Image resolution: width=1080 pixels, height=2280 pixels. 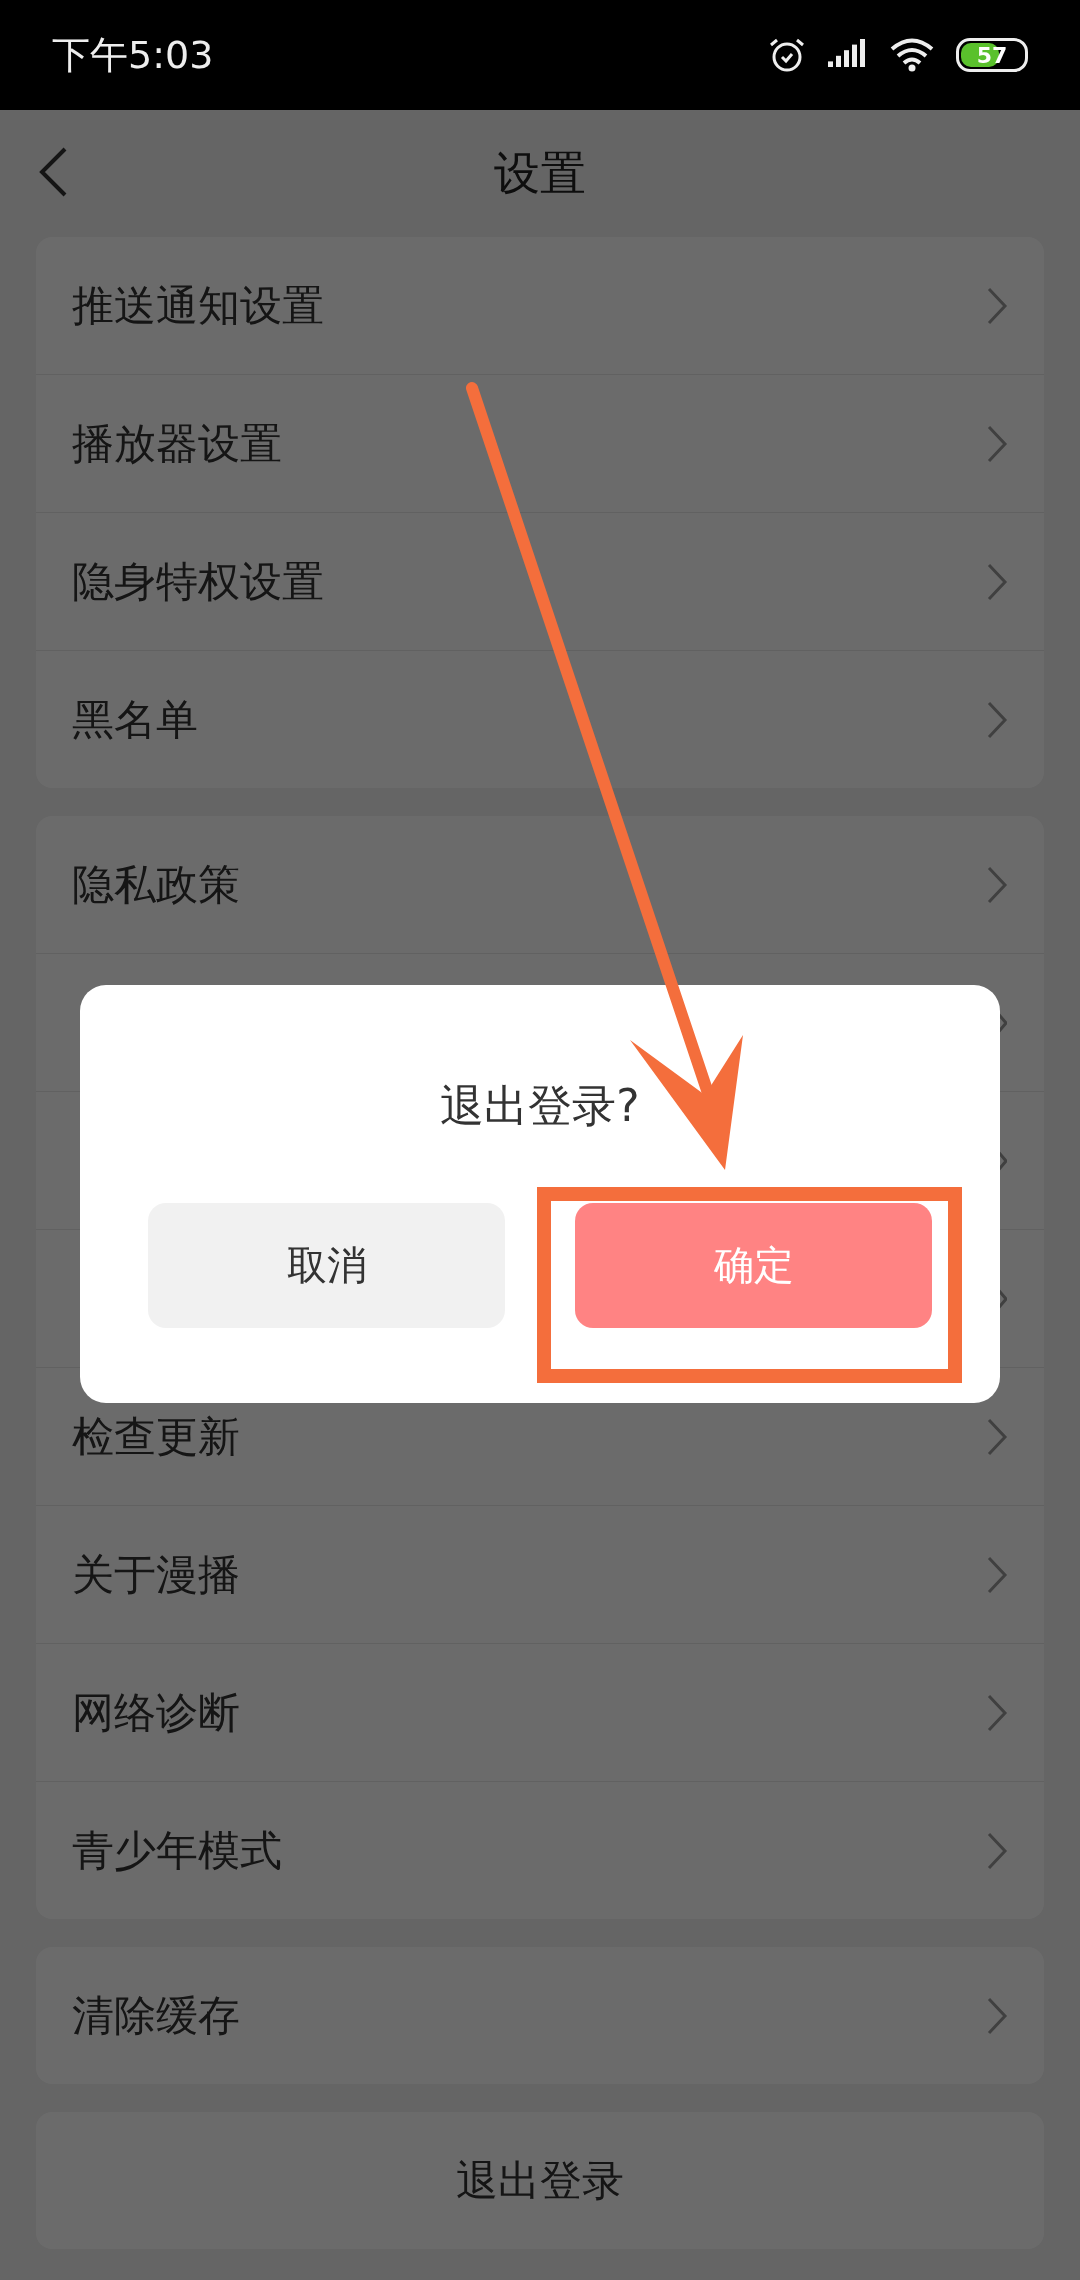 What do you see at coordinates (53, 172) in the screenshot?
I see `back-icon` at bounding box center [53, 172].